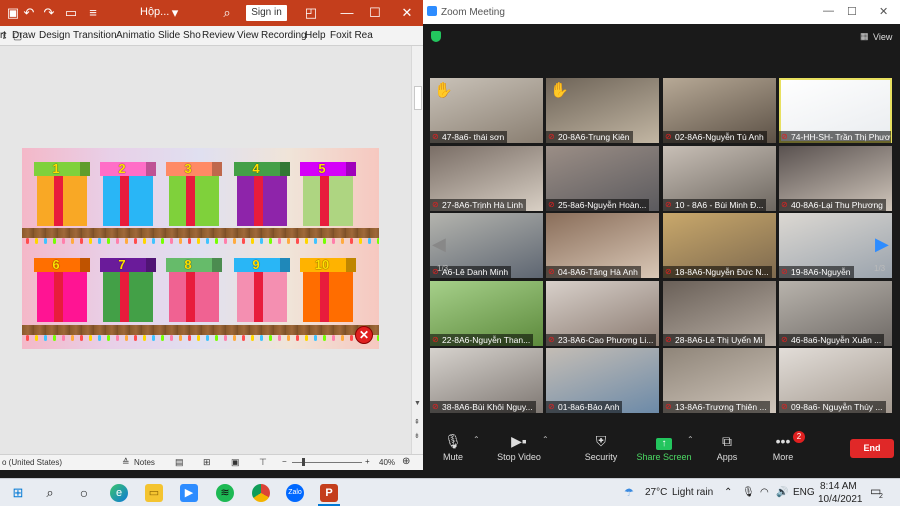 This screenshot has height=506, width=900. I want to click on participant-tile: ⊘ 04-8A6-Tăng Hà Anh, so click(602, 245).